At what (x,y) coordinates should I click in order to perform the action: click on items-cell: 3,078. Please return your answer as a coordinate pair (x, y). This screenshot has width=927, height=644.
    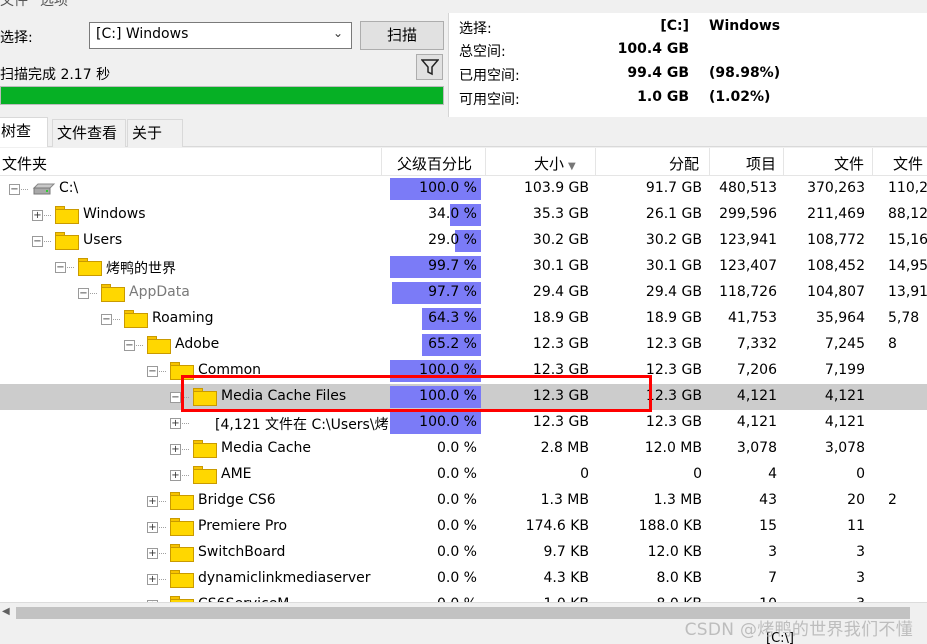
    Looking at the image, I should click on (756, 448).